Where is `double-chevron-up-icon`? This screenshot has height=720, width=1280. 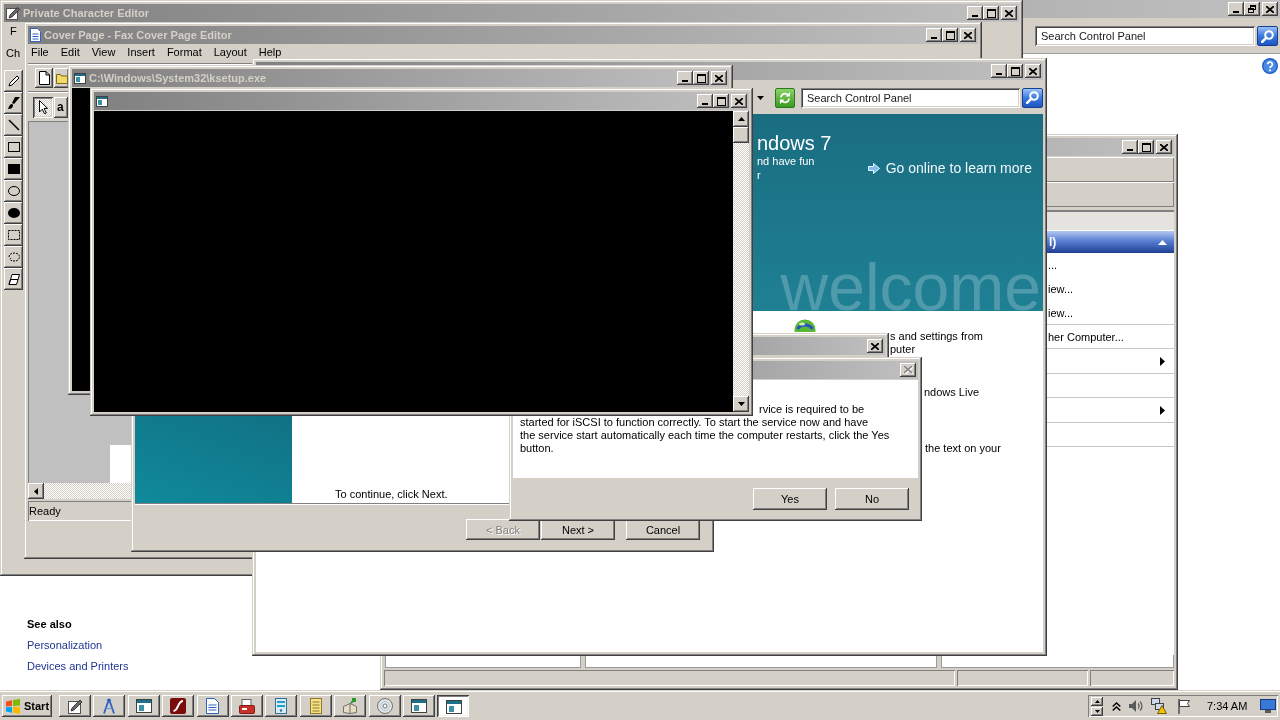 double-chevron-up-icon is located at coordinates (1116, 706).